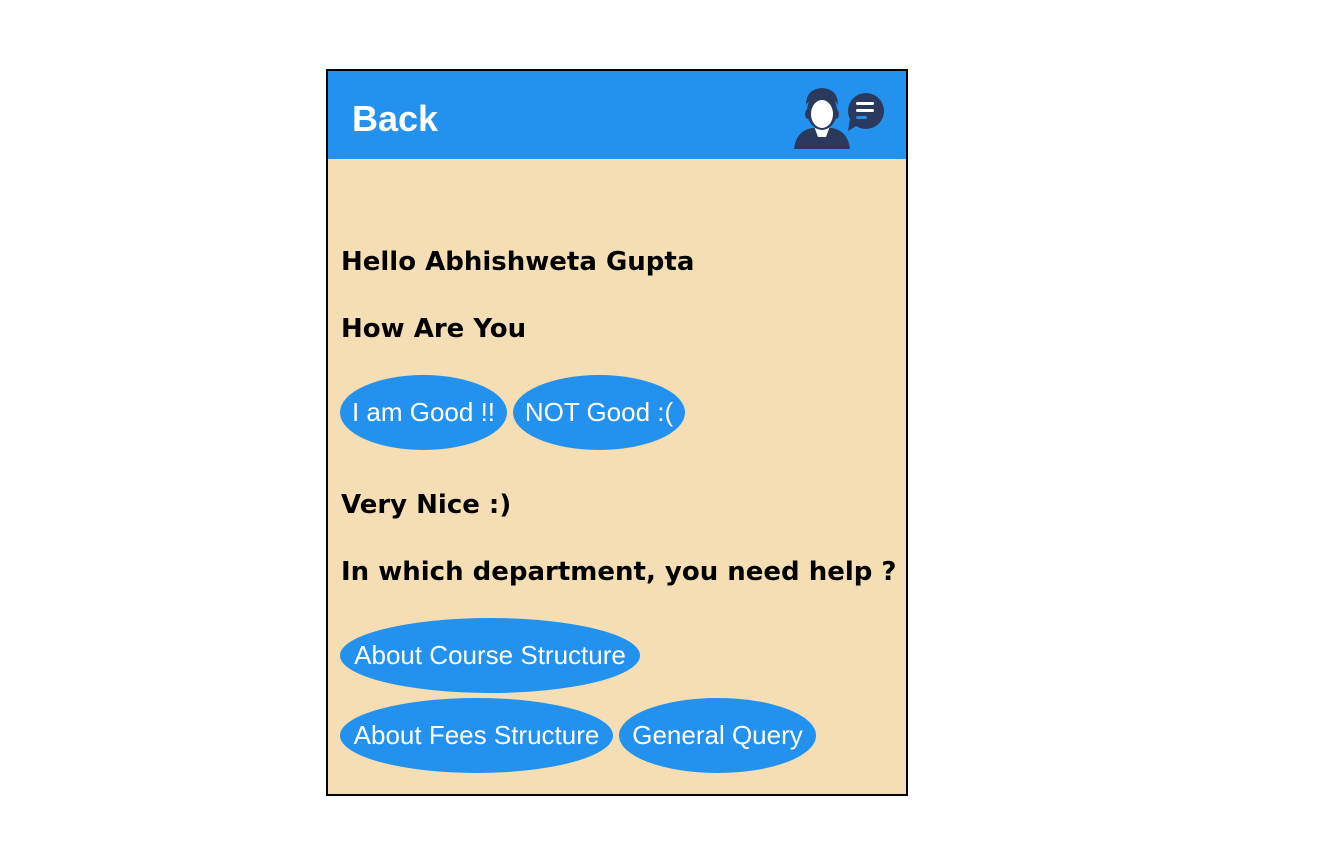 Image resolution: width=1339 pixels, height=864 pixels. I want to click on bot-message-greeting: Hello Abhishweta Gupta, so click(518, 262).